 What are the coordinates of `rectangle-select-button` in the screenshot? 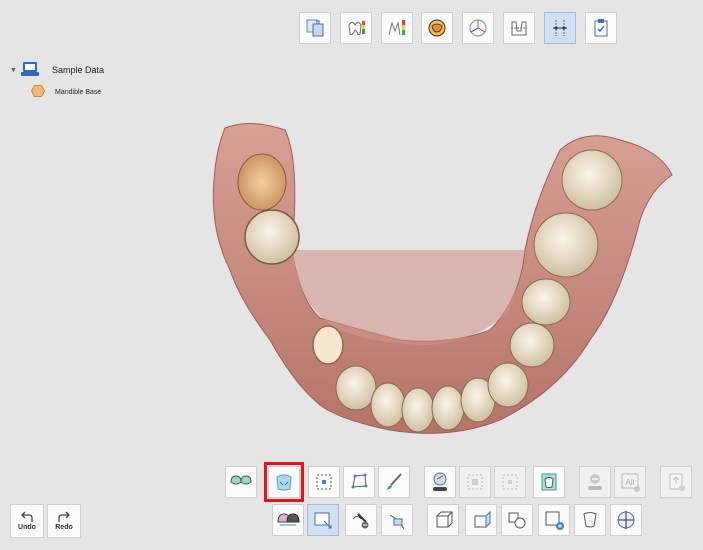 It's located at (324, 482).